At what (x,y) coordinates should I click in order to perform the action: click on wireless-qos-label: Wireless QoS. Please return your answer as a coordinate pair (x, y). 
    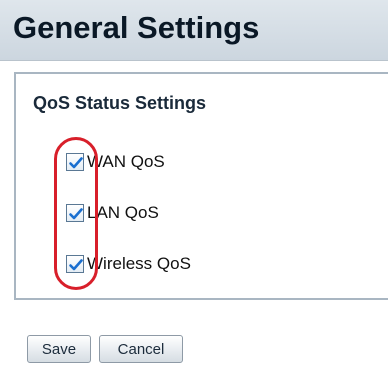
    Looking at the image, I should click on (139, 263).